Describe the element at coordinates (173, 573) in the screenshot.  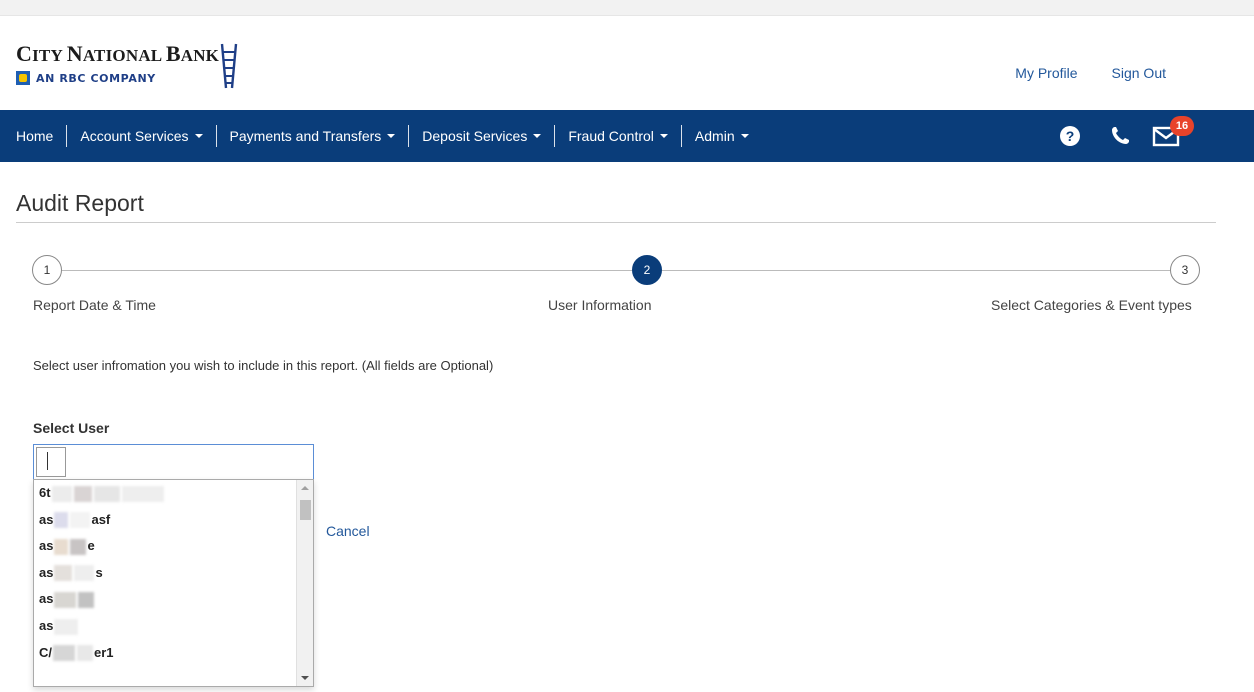
I see `list-item: as s` at that location.